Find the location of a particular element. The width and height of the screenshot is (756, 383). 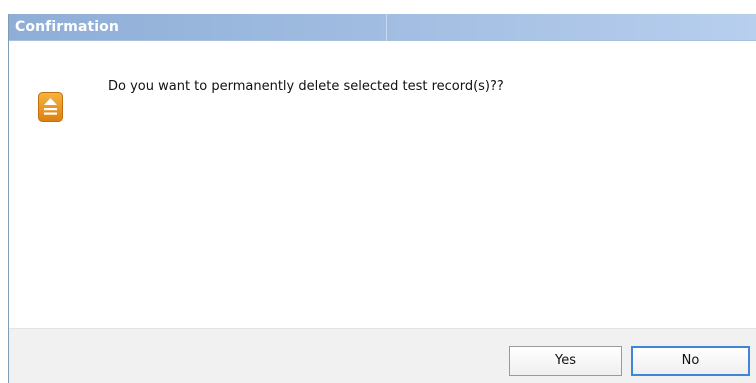

yes-button: Yes is located at coordinates (565, 361).